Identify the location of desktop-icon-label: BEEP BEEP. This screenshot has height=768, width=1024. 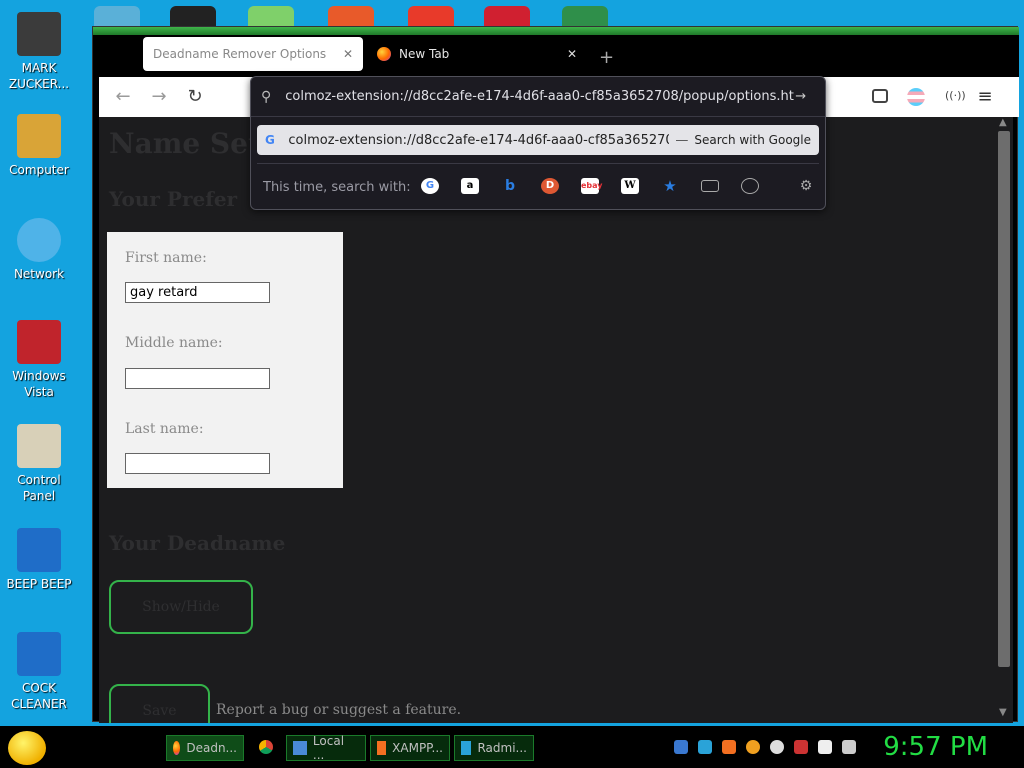
(39, 584).